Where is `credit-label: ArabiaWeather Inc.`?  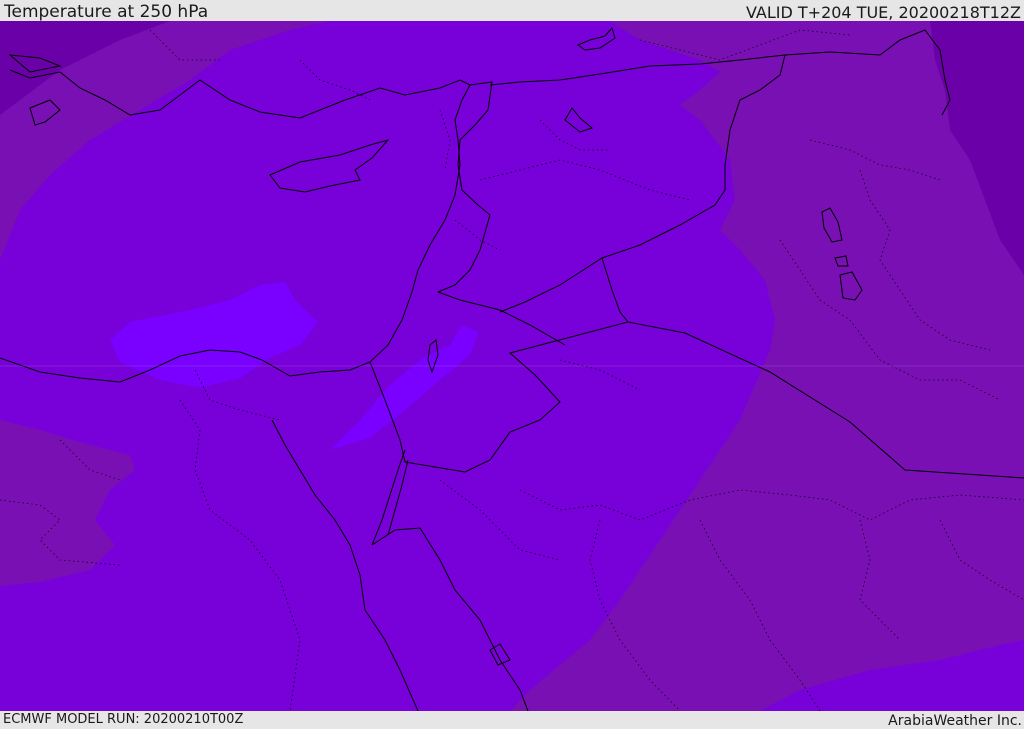
credit-label: ArabiaWeather Inc. is located at coordinates (955, 721).